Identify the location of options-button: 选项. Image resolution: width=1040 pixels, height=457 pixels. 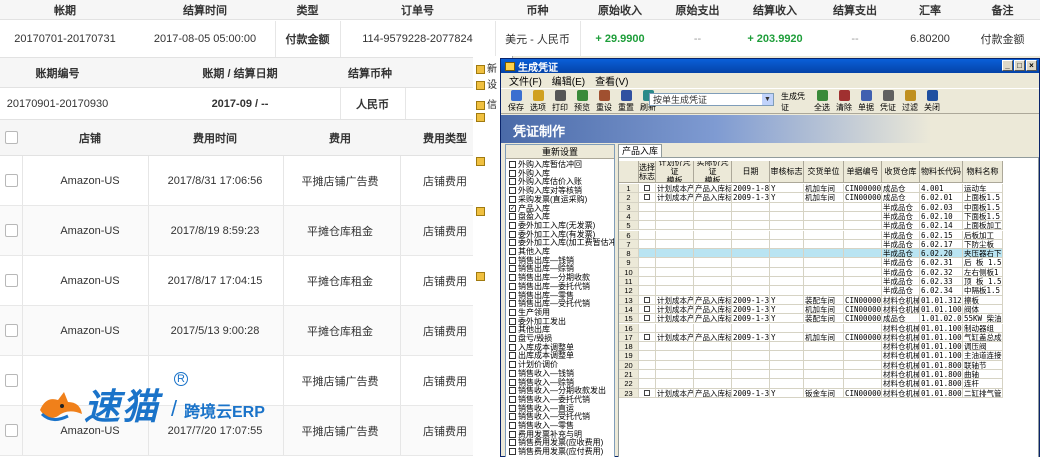
(538, 101).